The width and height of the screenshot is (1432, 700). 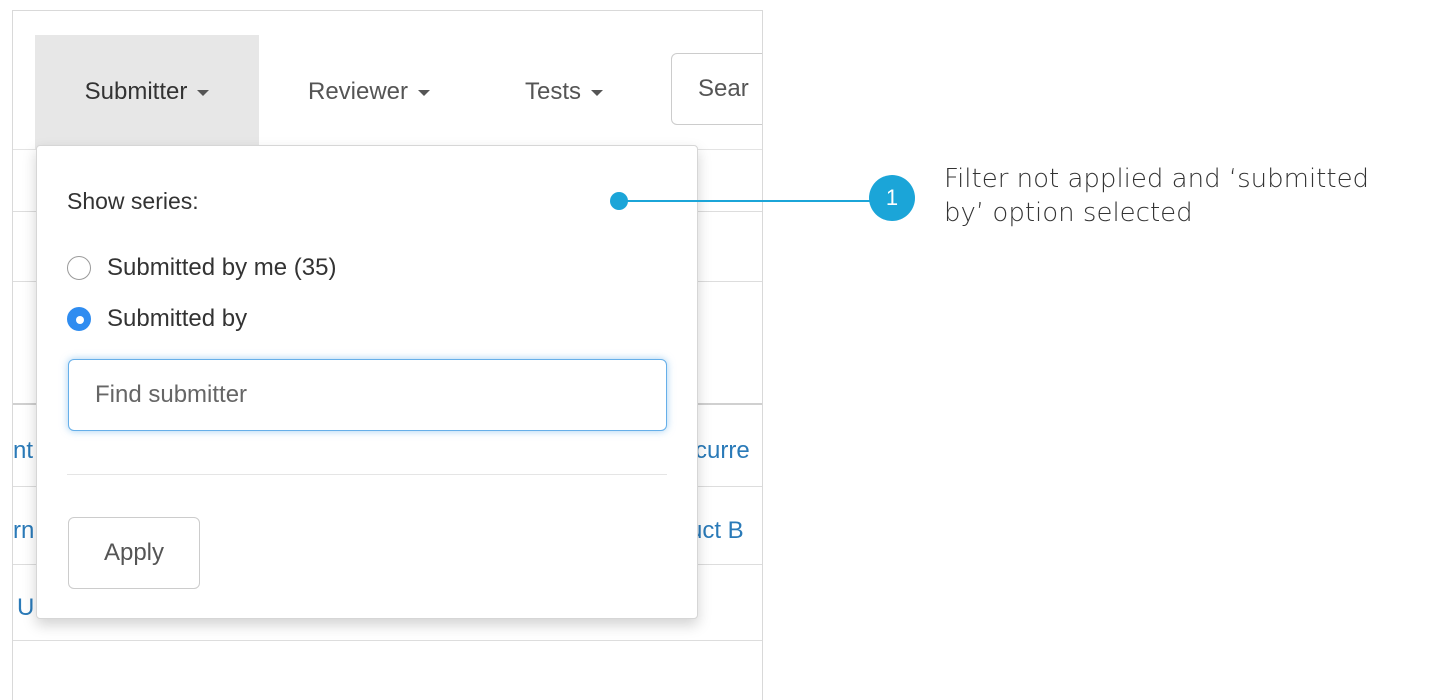 I want to click on nav-tests-label: Tests, so click(x=552, y=91).